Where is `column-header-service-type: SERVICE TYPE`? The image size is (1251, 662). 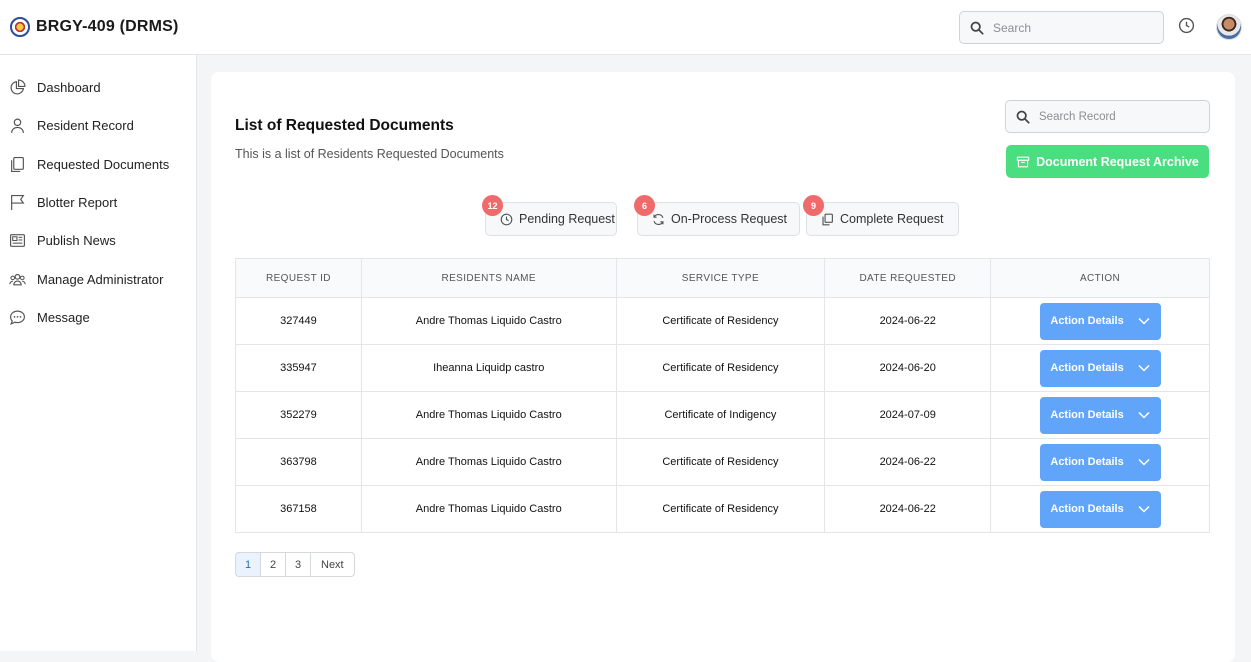 column-header-service-type: SERVICE TYPE is located at coordinates (720, 278).